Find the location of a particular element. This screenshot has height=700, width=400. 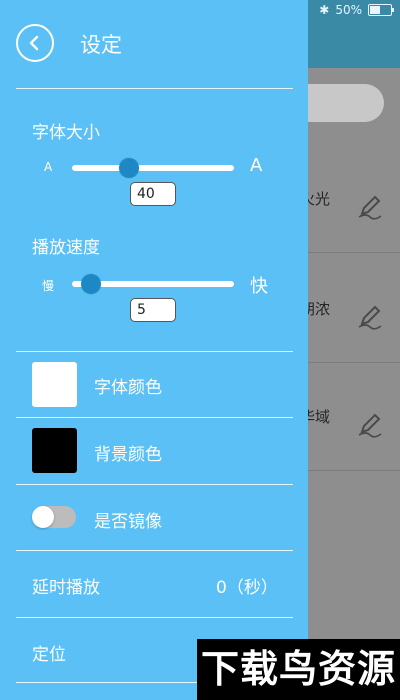

font-size-slider-thumb is located at coordinates (128, 168).